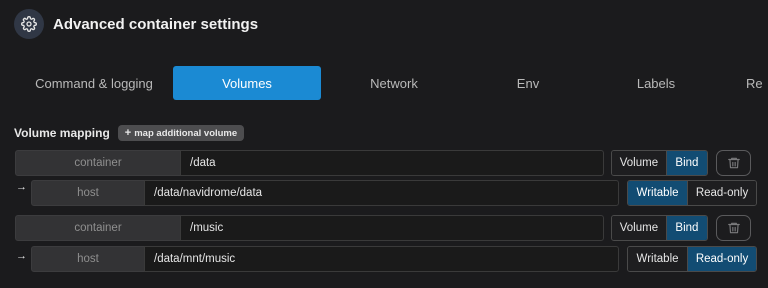  Describe the element at coordinates (381, 193) in the screenshot. I see `host-path-input: /data/navidrome/data` at that location.